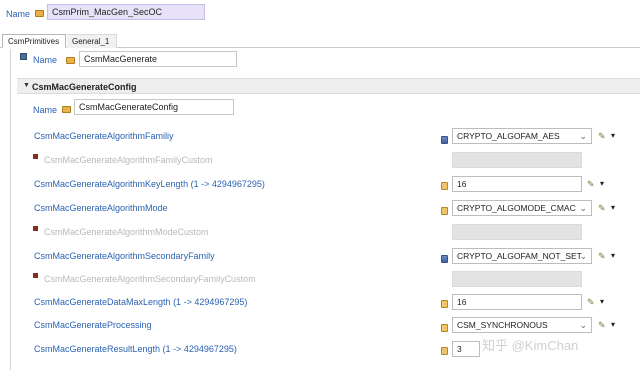 The height and width of the screenshot is (370, 640). I want to click on algorithm-family-label: CsmMacGenerateAlgorithmFamiliy, so click(104, 136).